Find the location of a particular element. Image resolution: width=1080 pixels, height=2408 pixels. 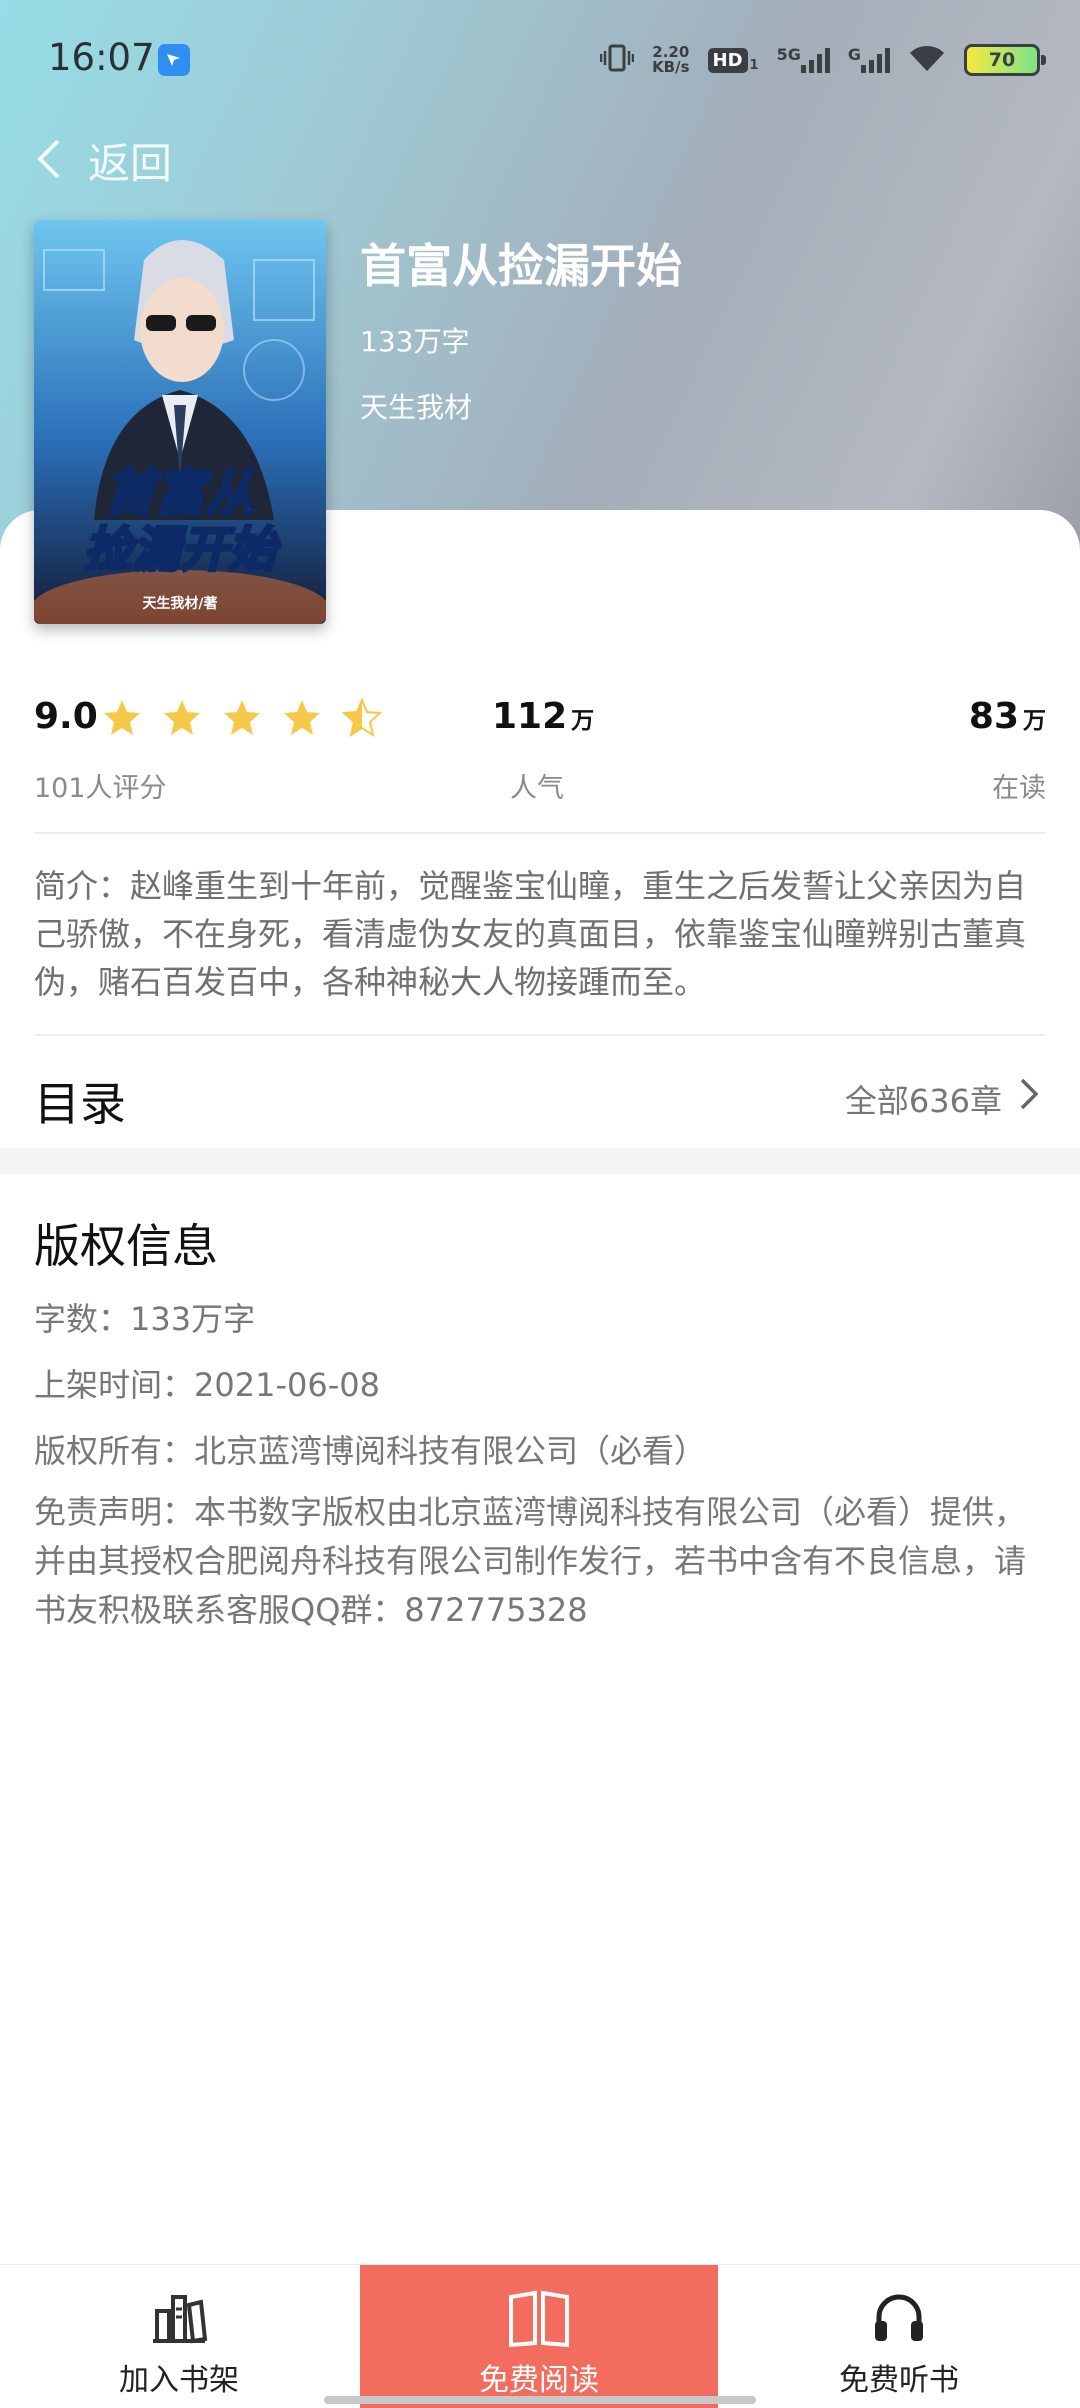

hd-badge: HD is located at coordinates (727, 60).